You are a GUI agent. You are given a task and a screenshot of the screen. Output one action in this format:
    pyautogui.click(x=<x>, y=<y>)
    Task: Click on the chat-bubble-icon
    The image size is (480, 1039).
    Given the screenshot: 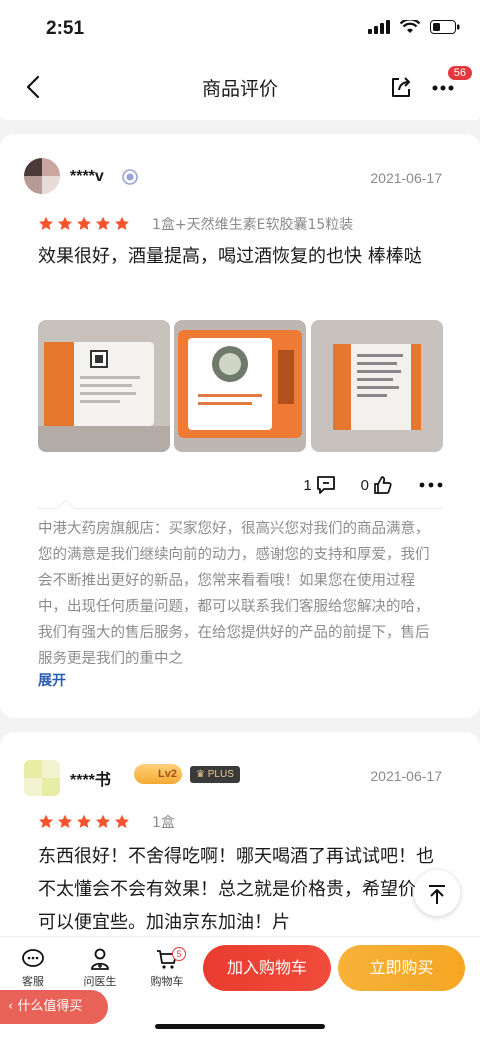 What is the action you would take?
    pyautogui.click(x=33, y=958)
    